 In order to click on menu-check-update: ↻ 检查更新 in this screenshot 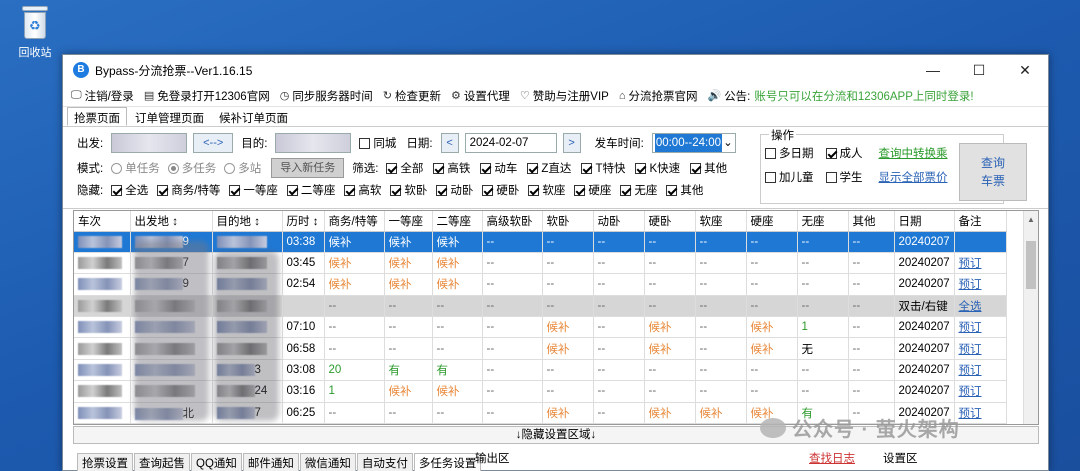, I will do `click(412, 96)`.